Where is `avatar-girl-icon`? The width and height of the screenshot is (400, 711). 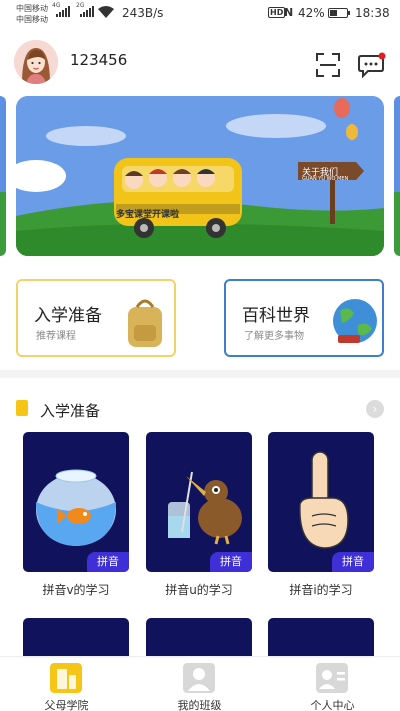 avatar-girl-icon is located at coordinates (36, 62).